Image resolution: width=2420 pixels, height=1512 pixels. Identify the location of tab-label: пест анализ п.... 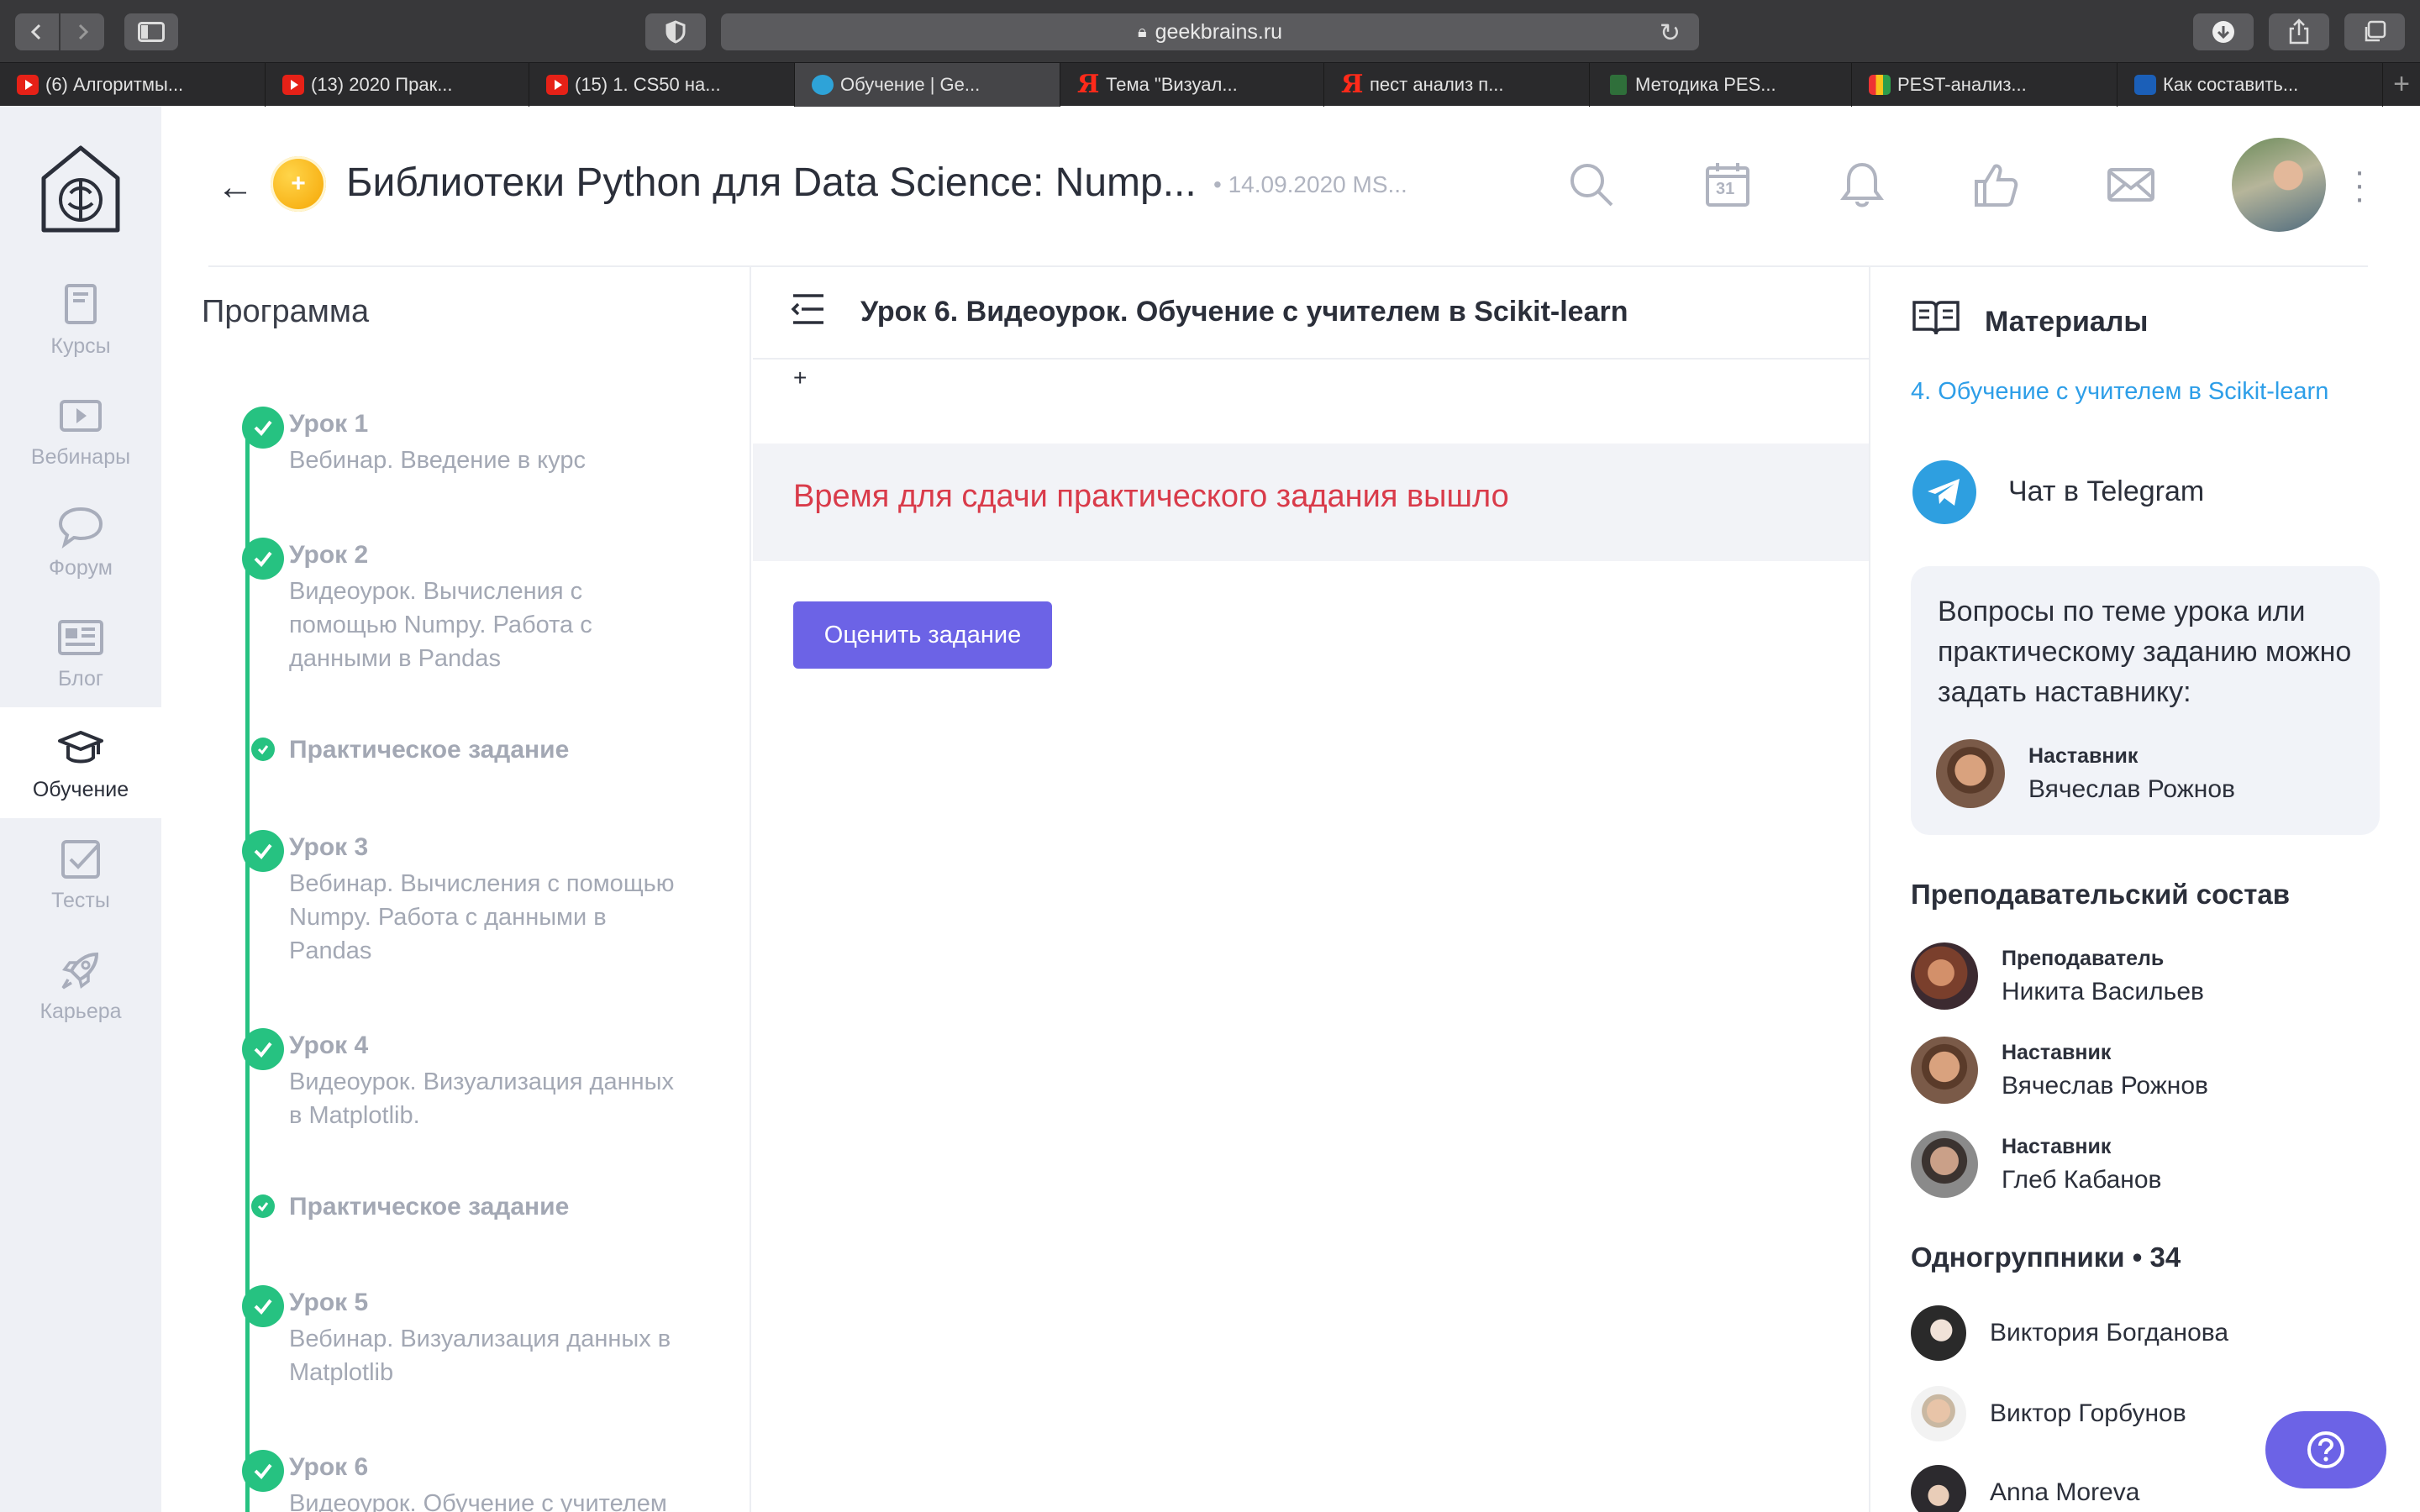
(1437, 84).